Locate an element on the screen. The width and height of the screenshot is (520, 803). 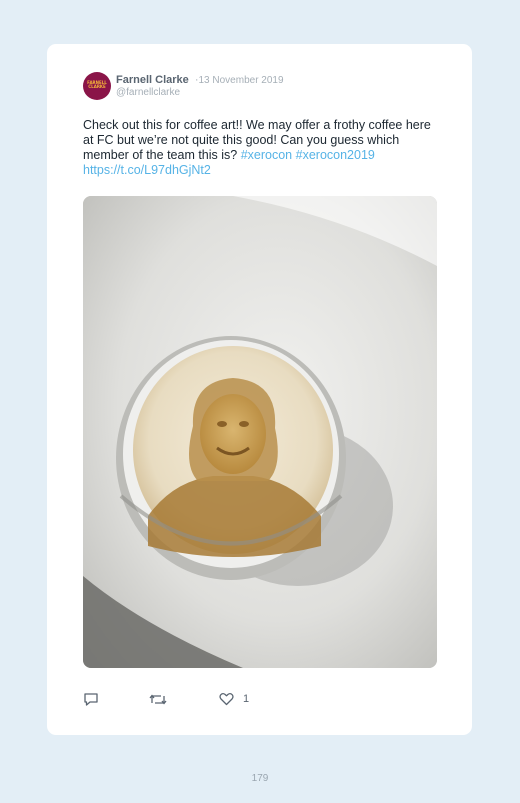
retweet-icon is located at coordinates (158, 699).